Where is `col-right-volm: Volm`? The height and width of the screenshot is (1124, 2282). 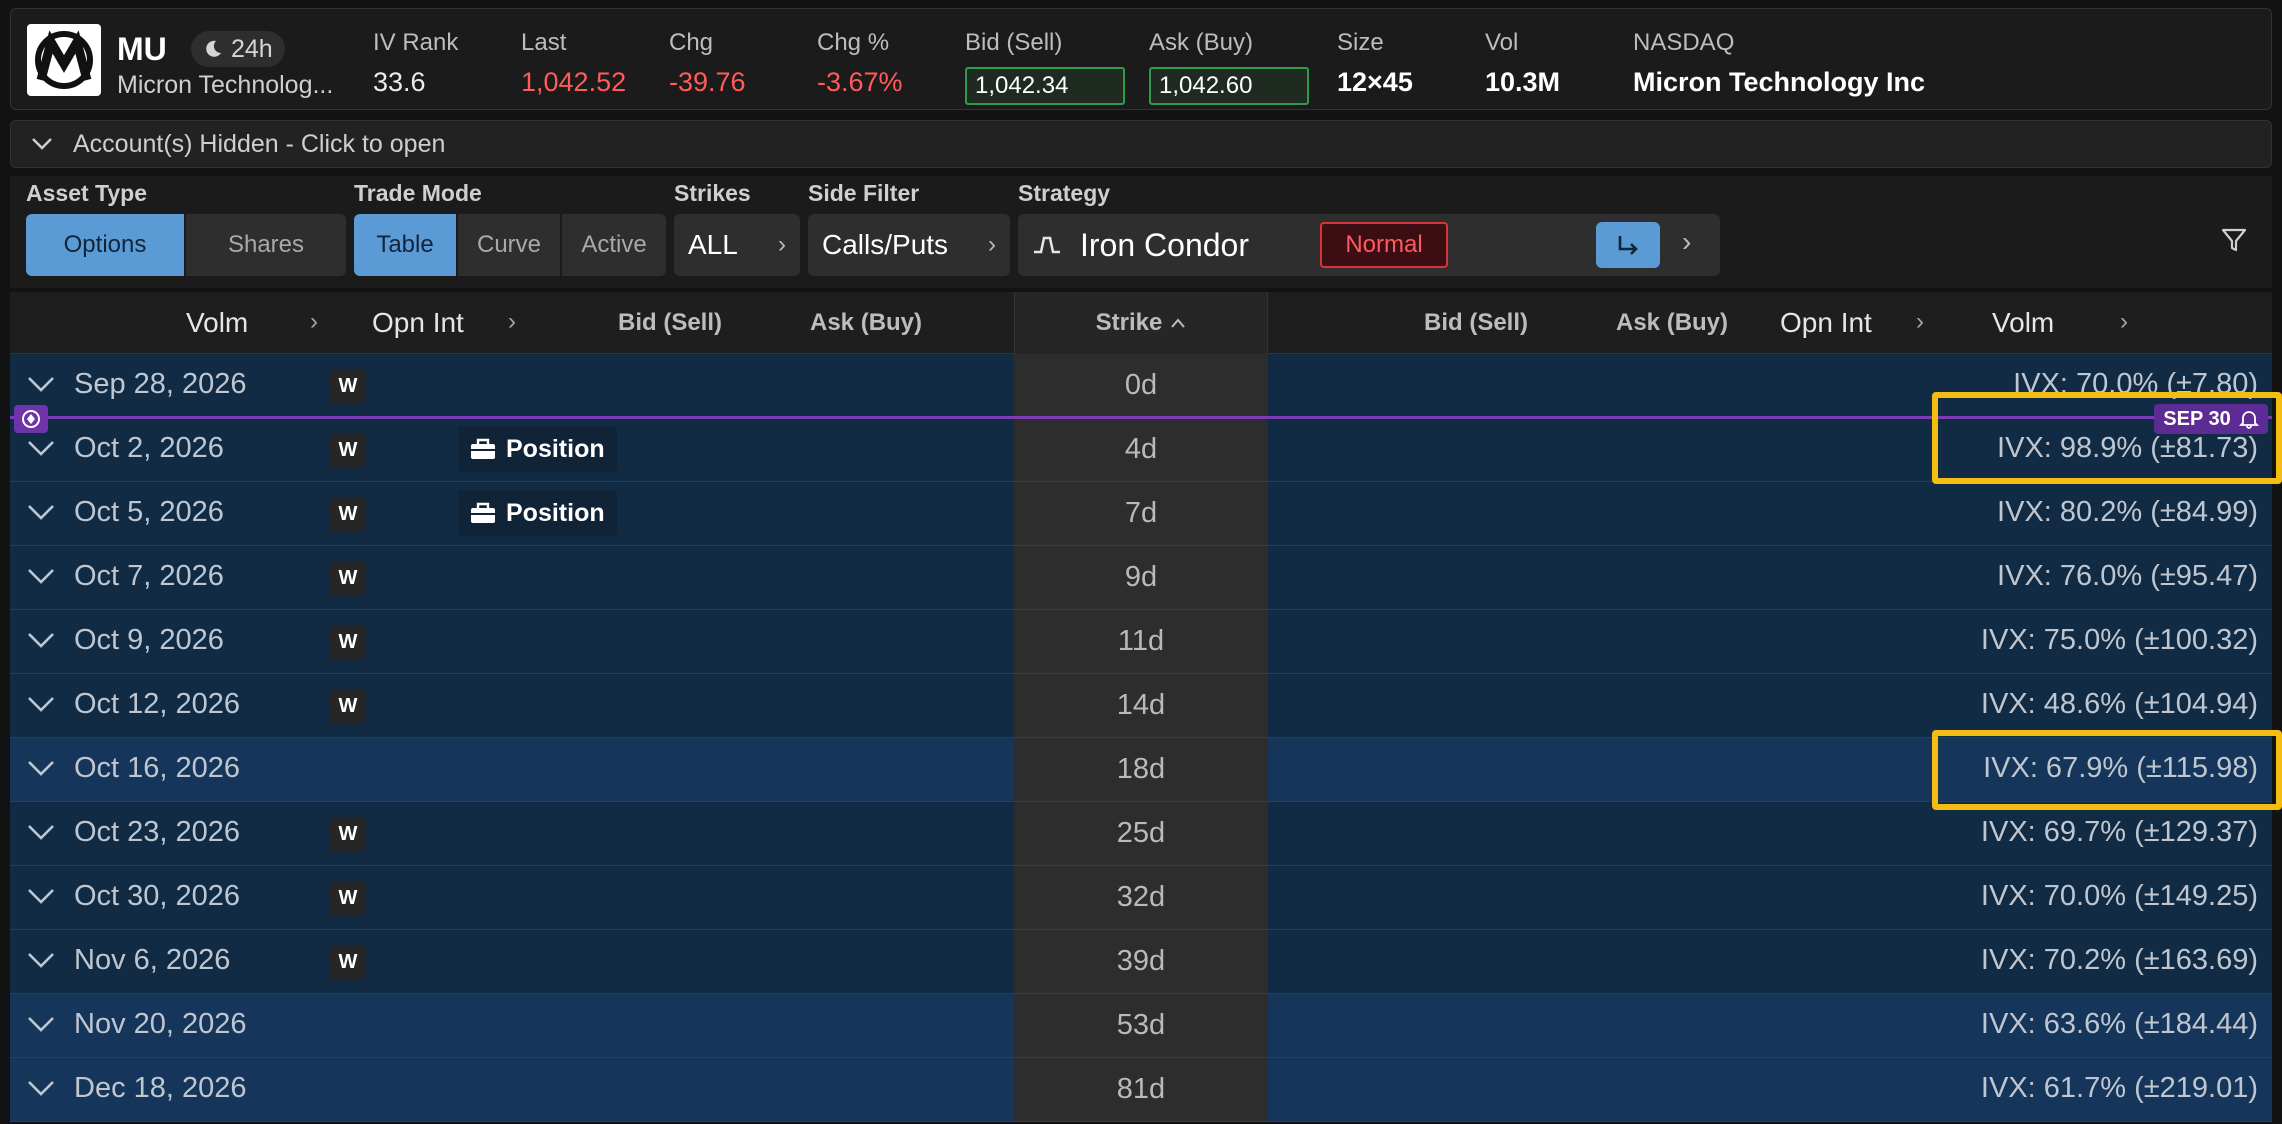
col-right-volm: Volm is located at coordinates (2023, 323).